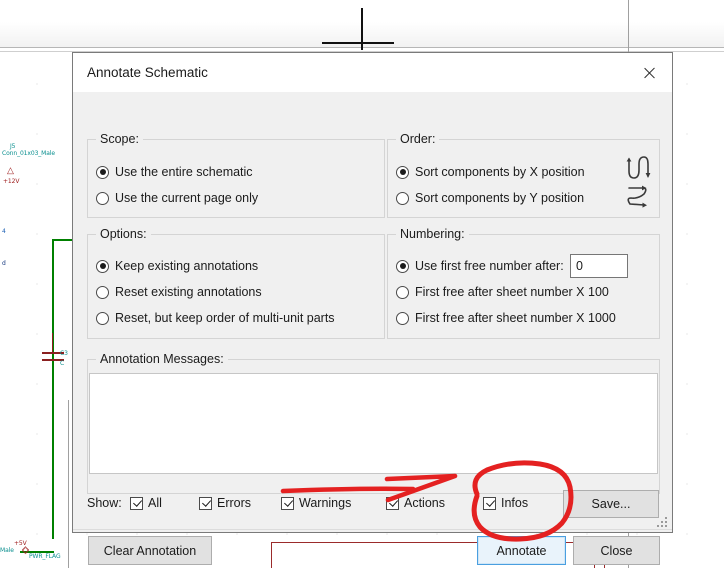  What do you see at coordinates (234, 503) in the screenshot?
I see `checkbox-label: Errors` at bounding box center [234, 503].